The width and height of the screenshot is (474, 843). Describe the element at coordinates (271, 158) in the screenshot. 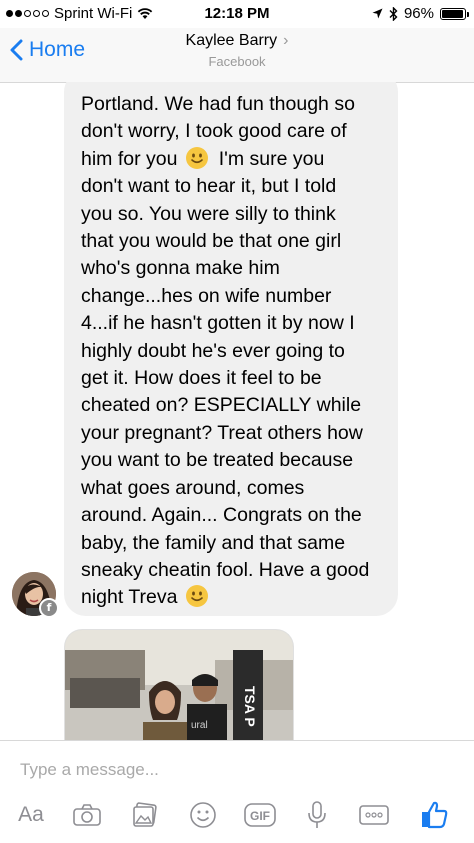

I see `message-fragment: I'm sure you` at that location.